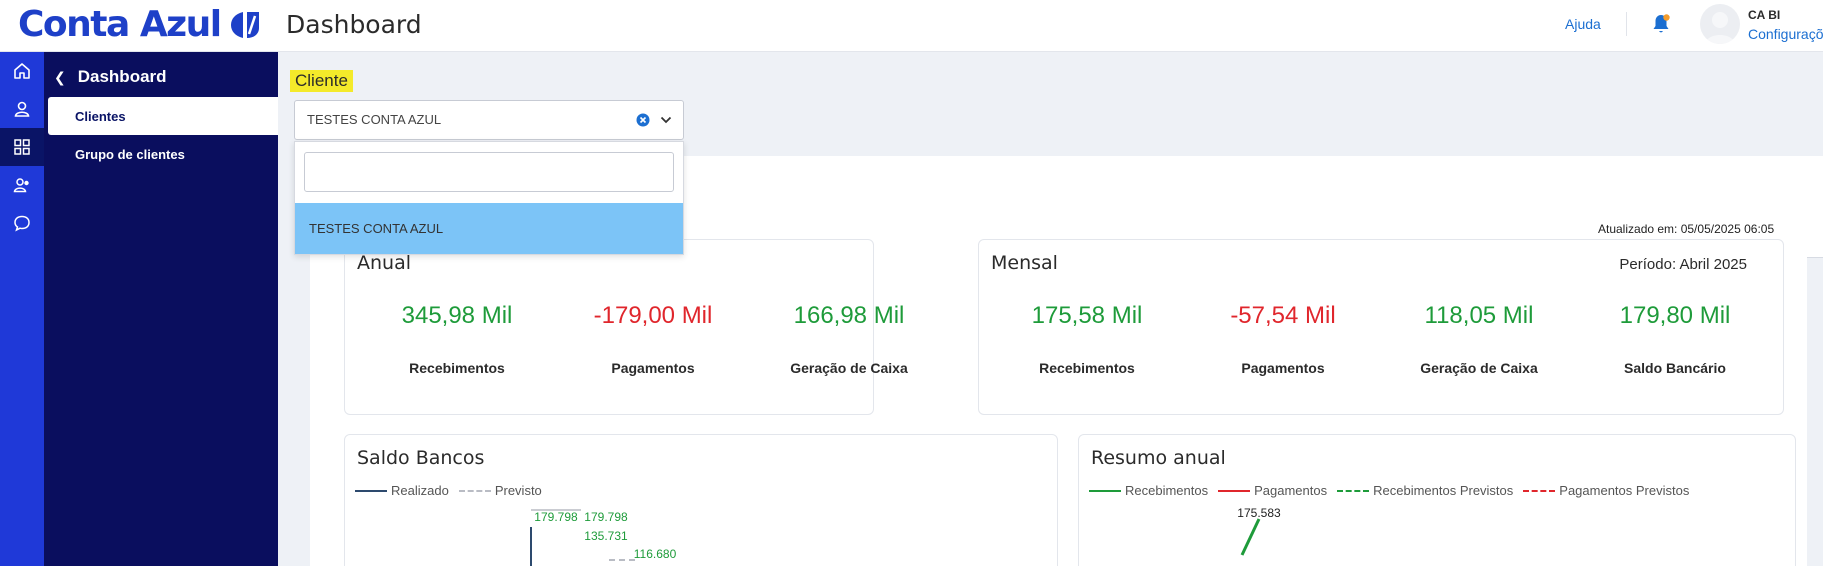  What do you see at coordinates (1024, 263) in the screenshot?
I see `monthly-title: Mensal` at bounding box center [1024, 263].